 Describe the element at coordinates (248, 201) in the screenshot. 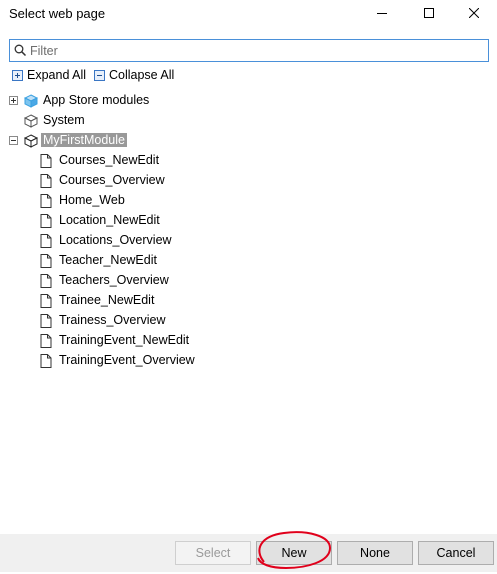

I see `tree-node-page: Home_Web` at that location.